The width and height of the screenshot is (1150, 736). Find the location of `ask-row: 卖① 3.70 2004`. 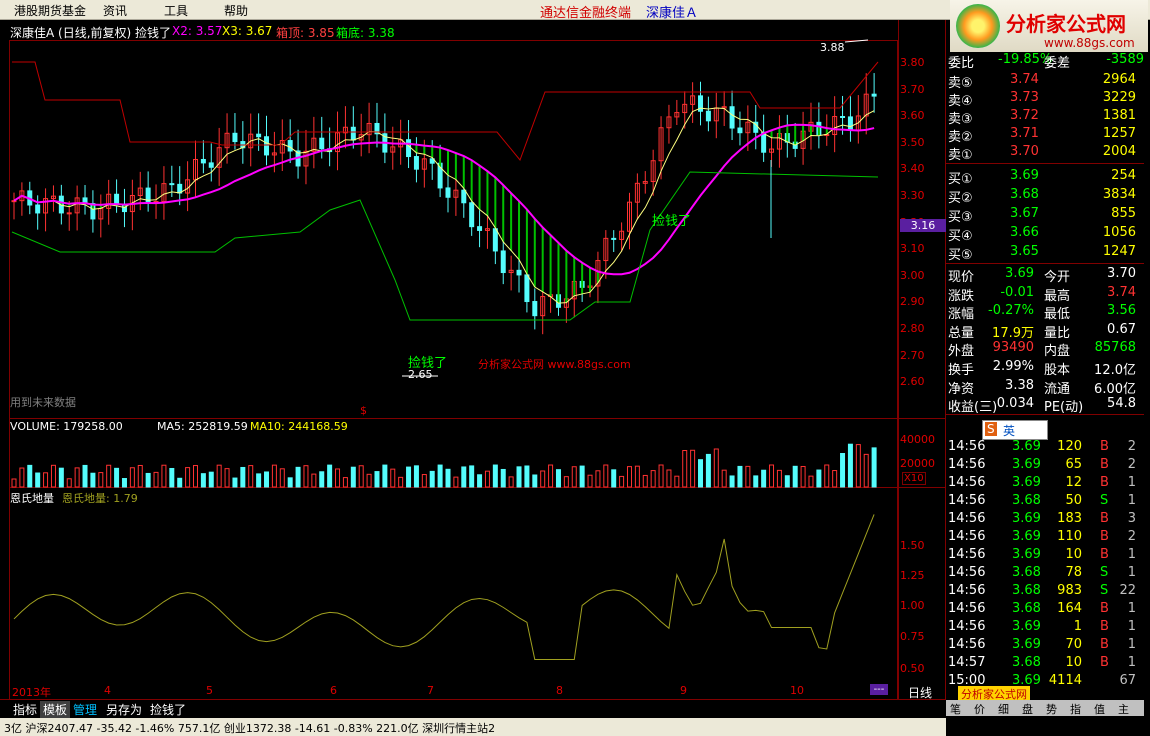

ask-row: 卖① 3.70 2004 is located at coordinates (1045, 153).